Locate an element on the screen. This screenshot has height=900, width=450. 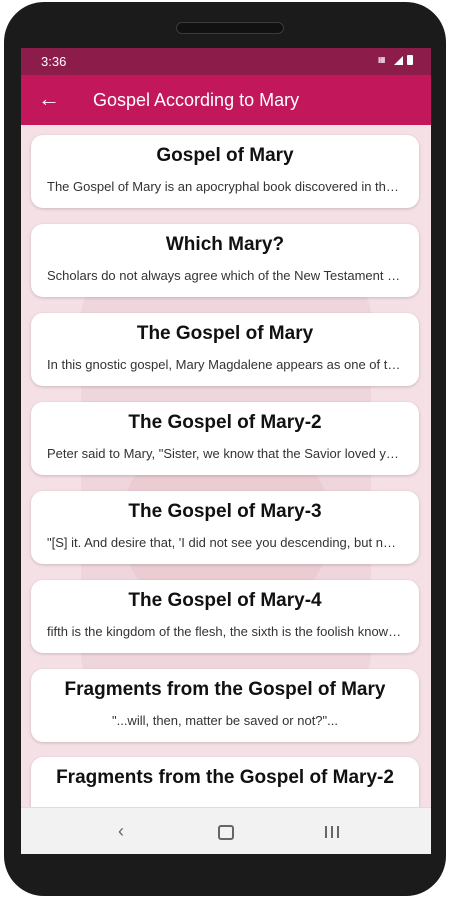
sim-icon: ▦ is located at coordinates (382, 59).